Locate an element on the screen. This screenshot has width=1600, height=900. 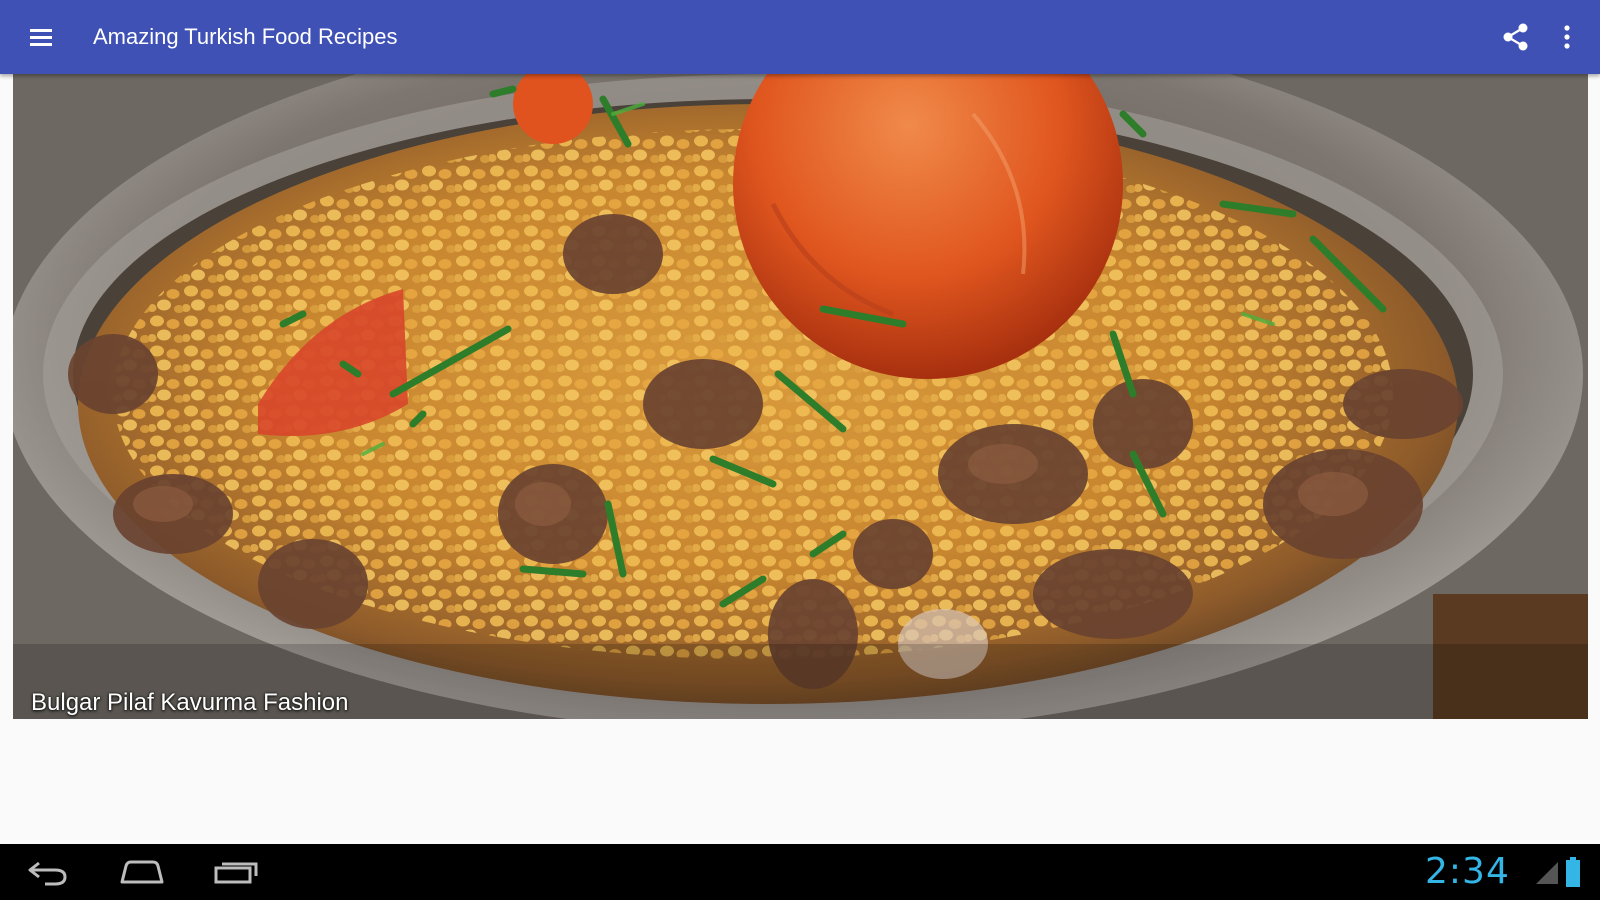
recipe-title: Bulgar Pilaf Kavurma Fashion is located at coordinates (190, 702).